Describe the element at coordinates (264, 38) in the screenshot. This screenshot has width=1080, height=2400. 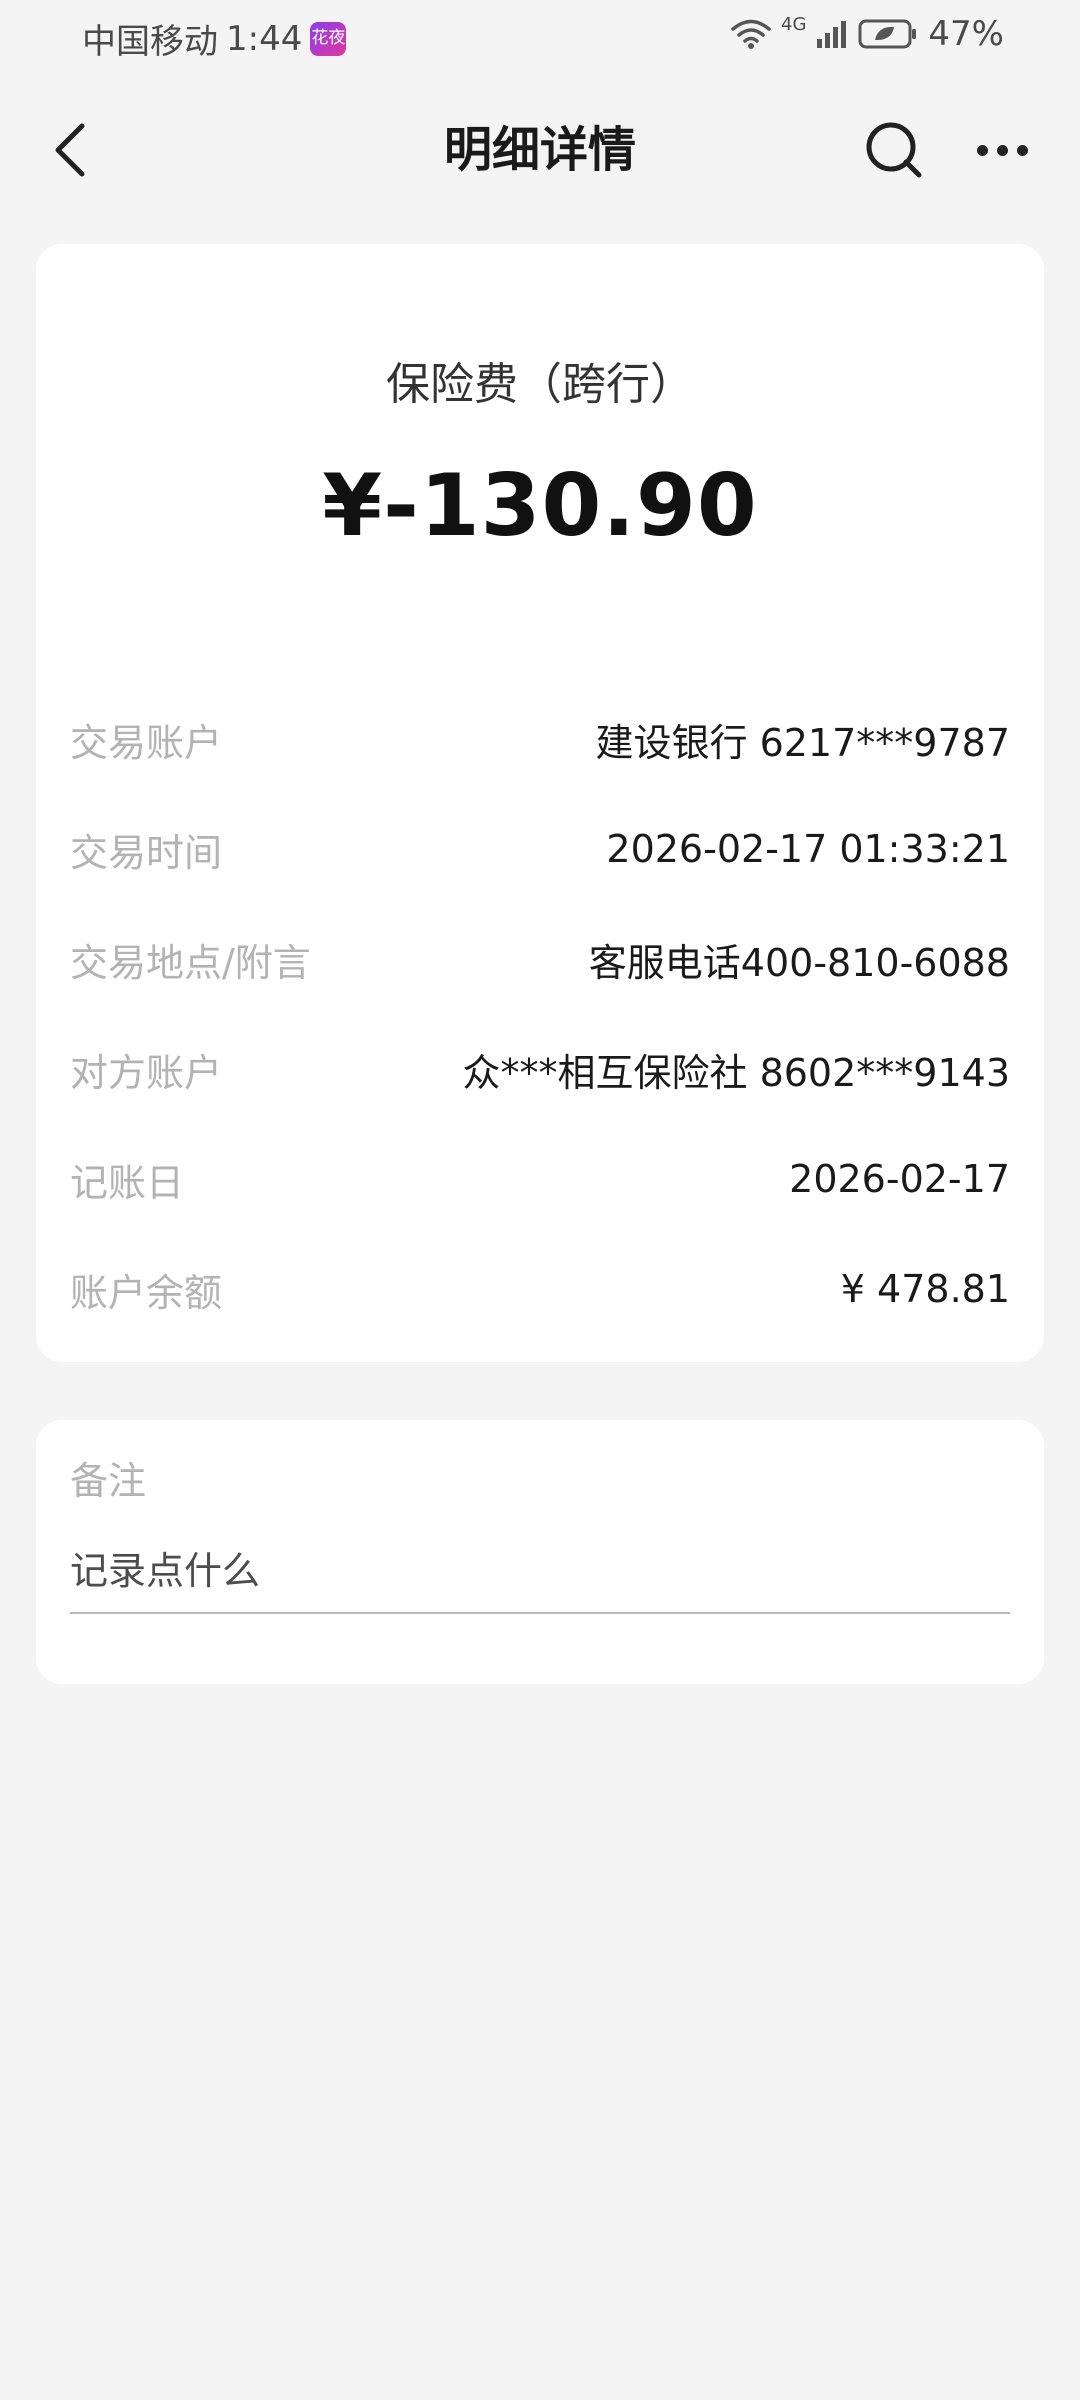
I see `clock-time: 1:44` at that location.